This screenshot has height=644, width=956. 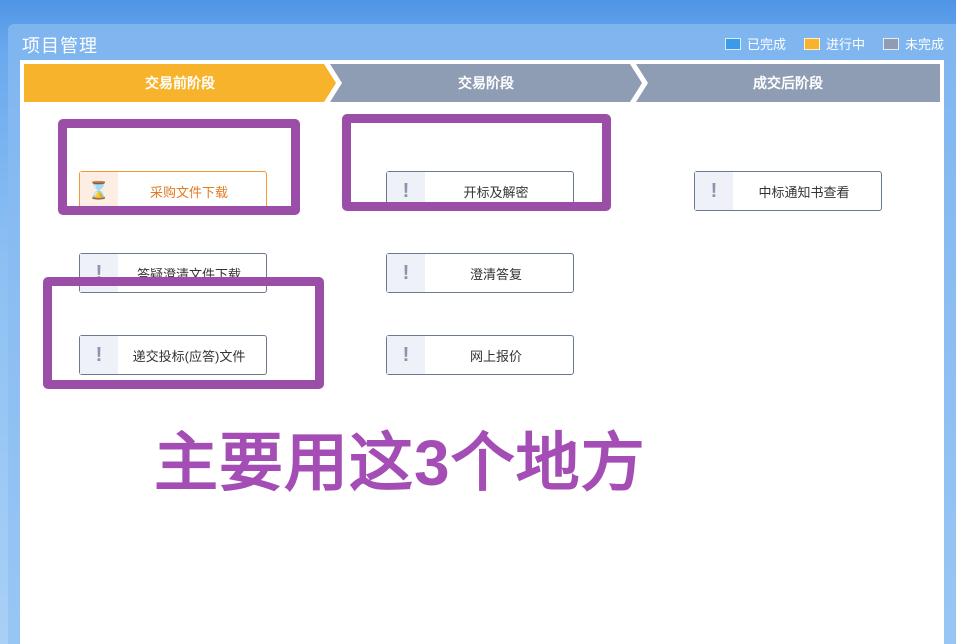 What do you see at coordinates (890, 43) in the screenshot?
I see `legend-not-started-swatch` at bounding box center [890, 43].